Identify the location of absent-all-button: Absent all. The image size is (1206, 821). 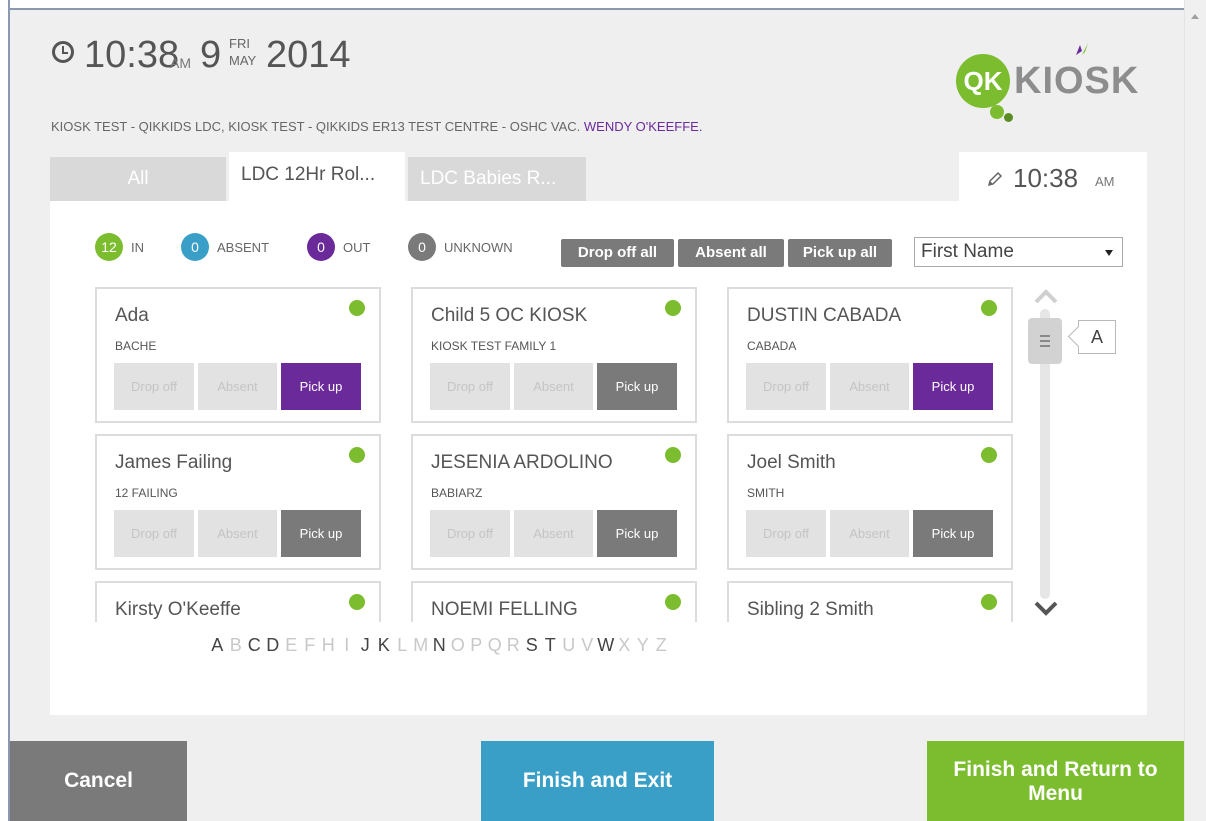
(731, 253).